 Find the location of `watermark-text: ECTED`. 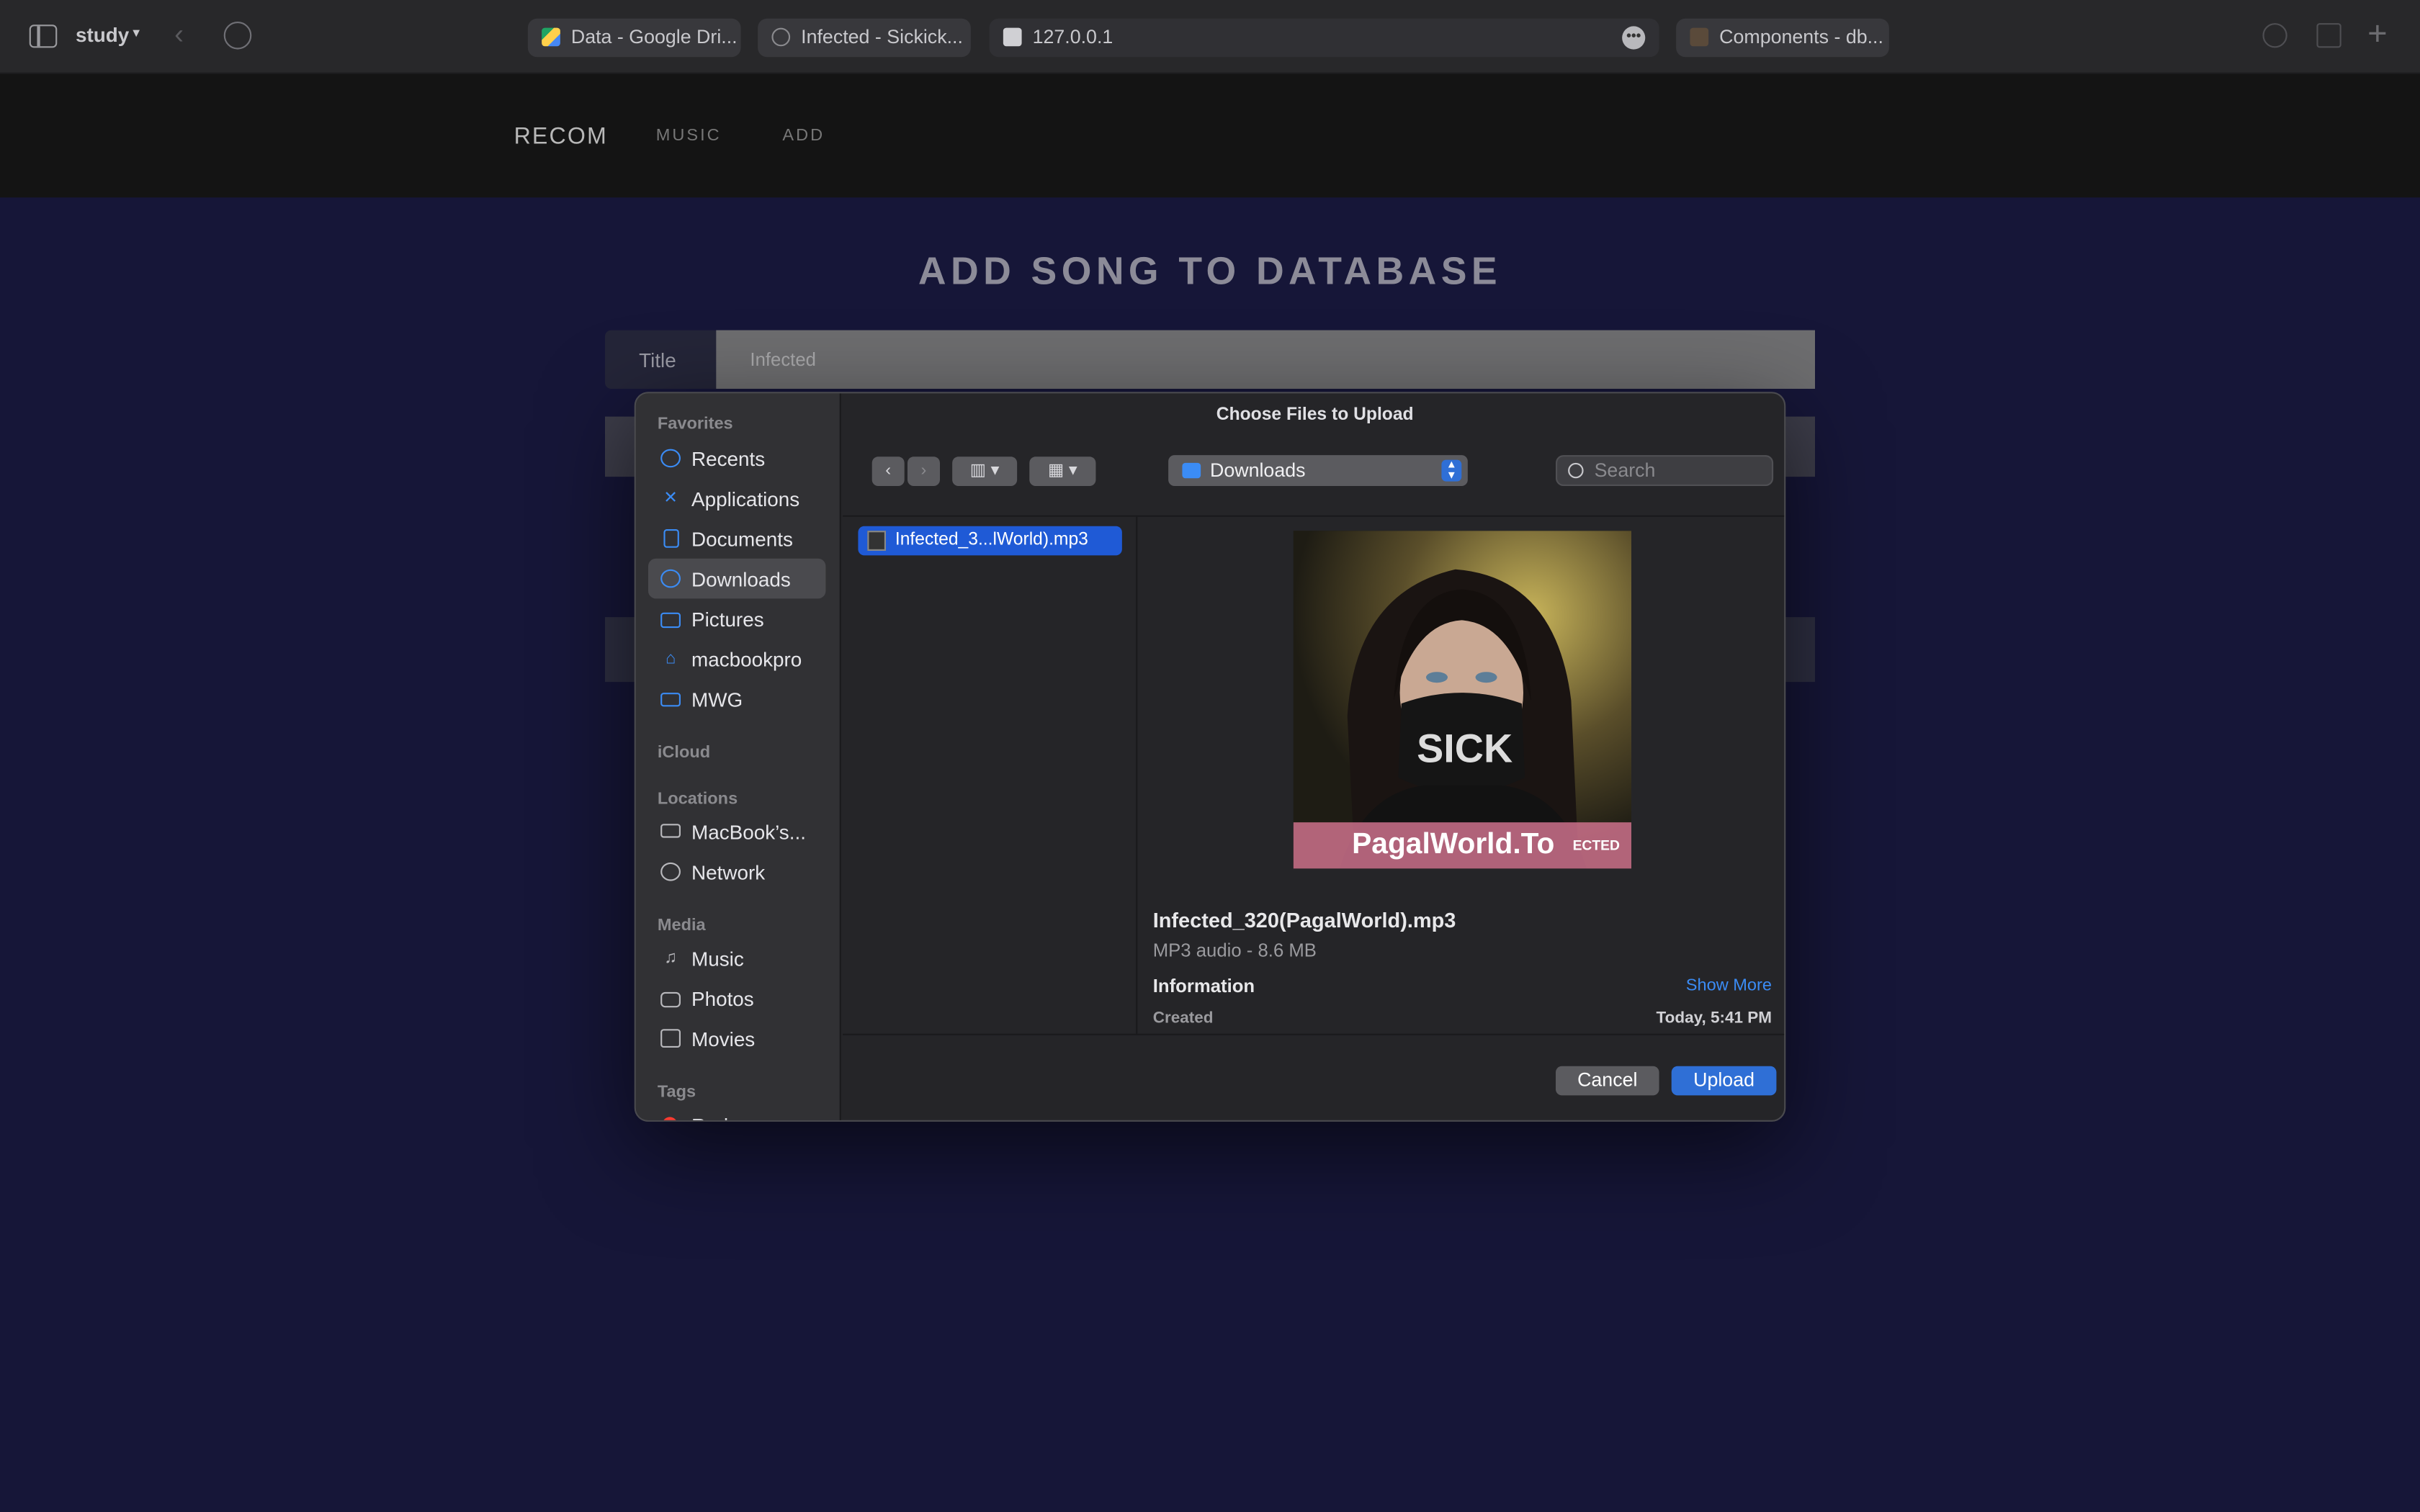

watermark-text: ECTED is located at coordinates (1596, 845).